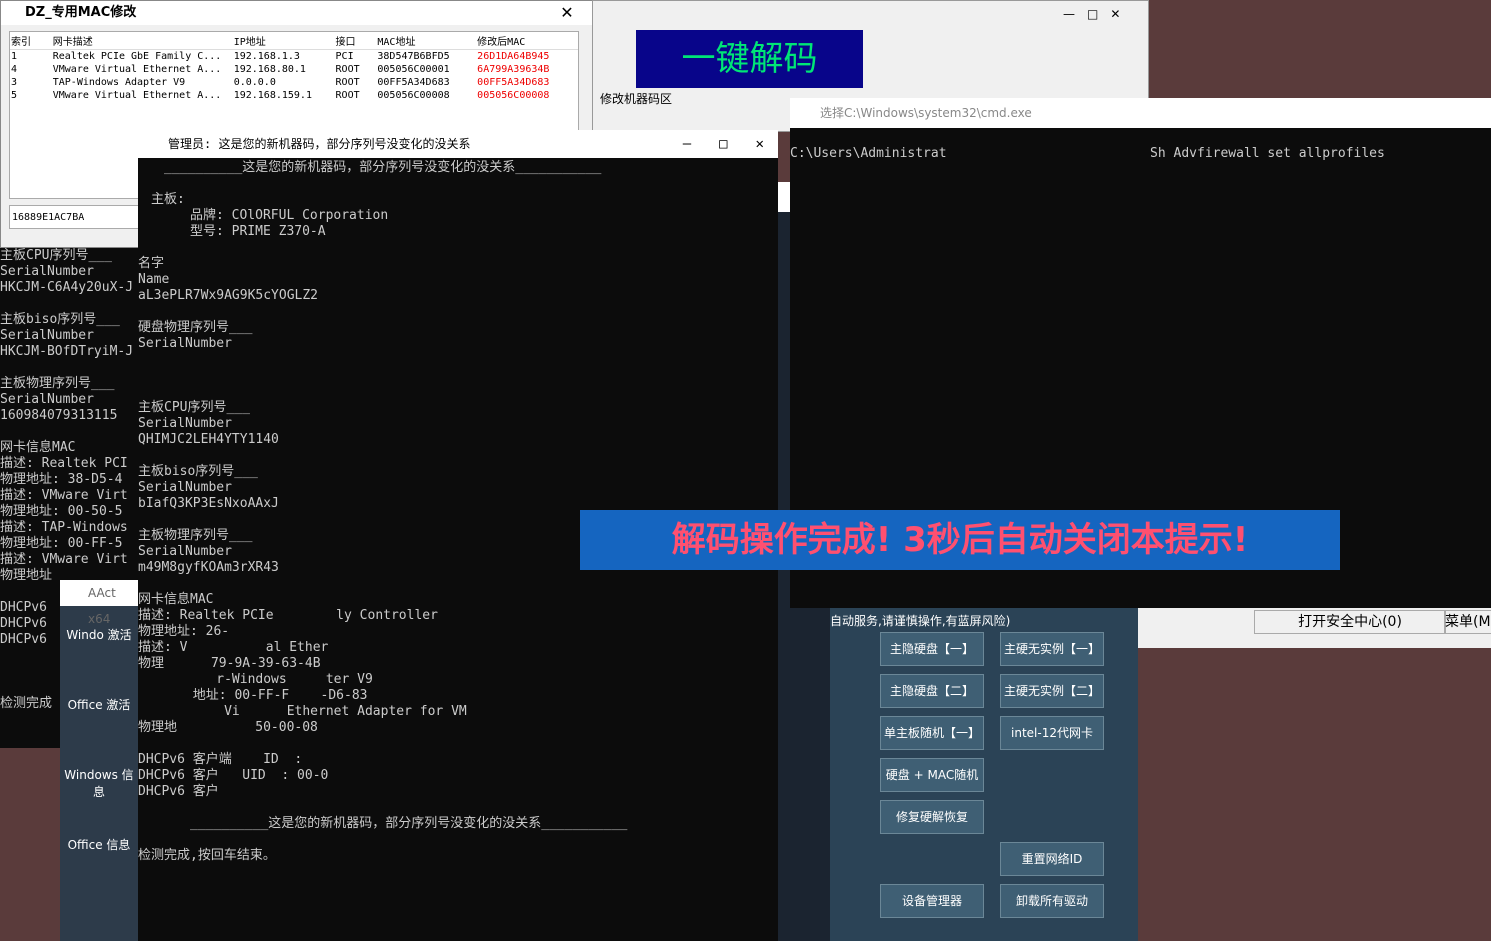 This screenshot has width=1491, height=941. Describe the element at coordinates (513, 82) in the screenshot. I see `table-cell: 00FF5A34D683` at that location.